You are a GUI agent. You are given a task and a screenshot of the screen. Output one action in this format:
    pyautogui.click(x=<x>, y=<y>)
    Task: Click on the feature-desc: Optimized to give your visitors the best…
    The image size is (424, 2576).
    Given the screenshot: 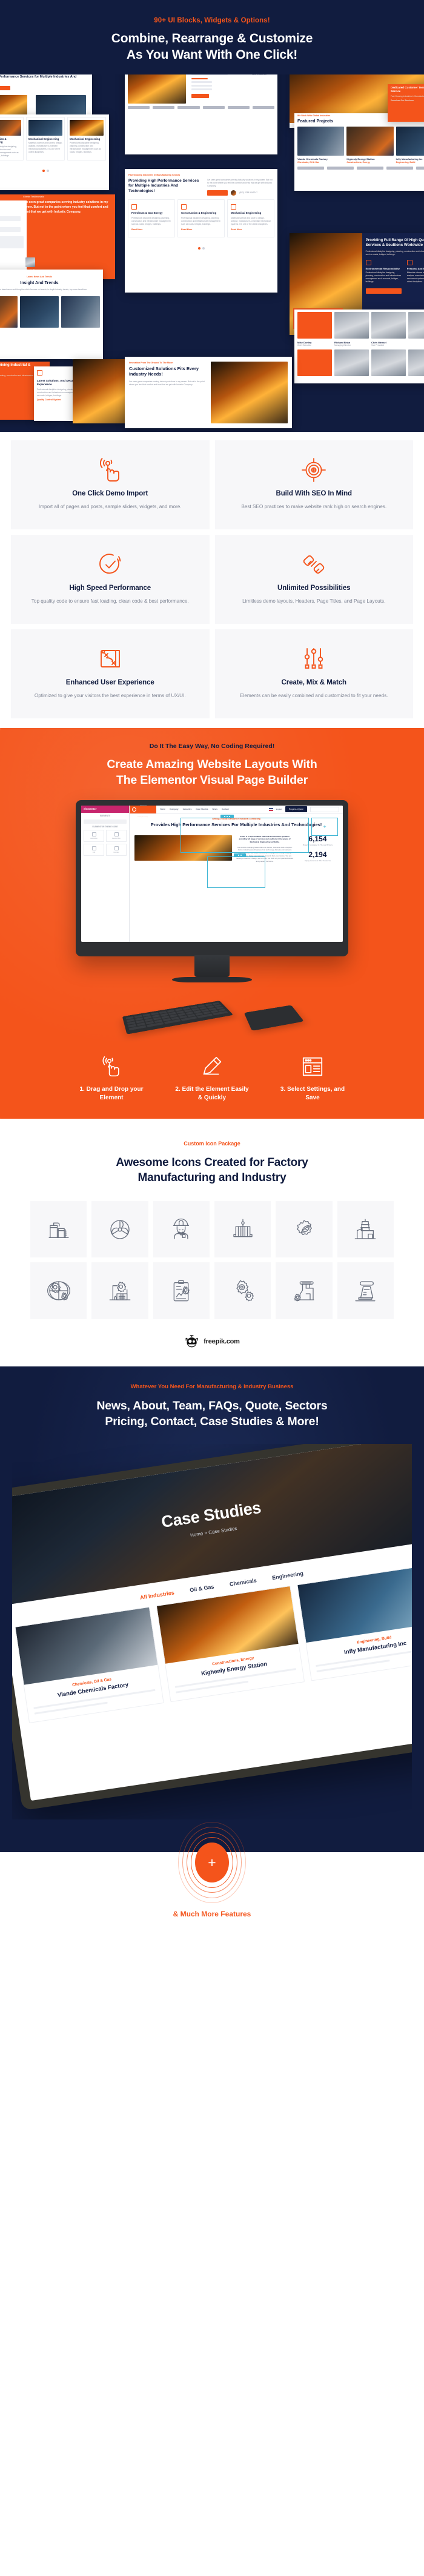 What is the action you would take?
    pyautogui.click(x=110, y=696)
    